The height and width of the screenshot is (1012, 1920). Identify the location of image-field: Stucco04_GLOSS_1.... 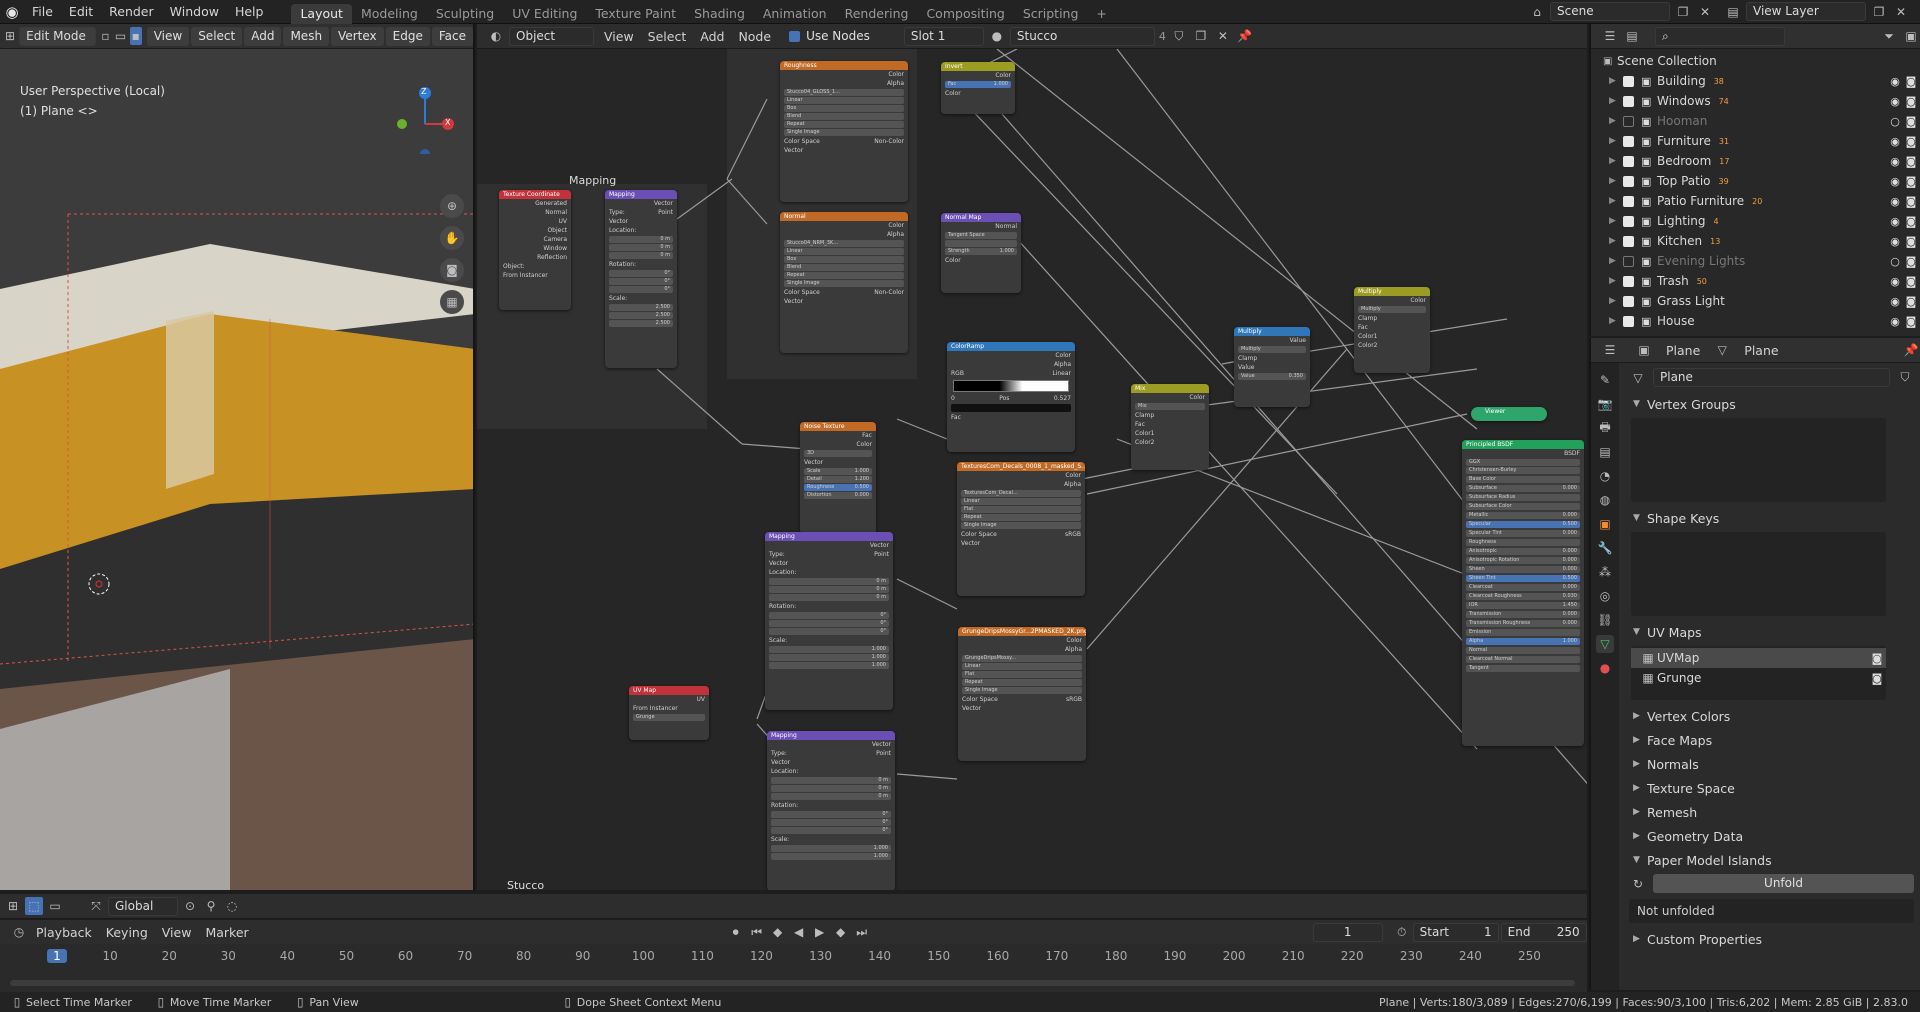
(844, 92).